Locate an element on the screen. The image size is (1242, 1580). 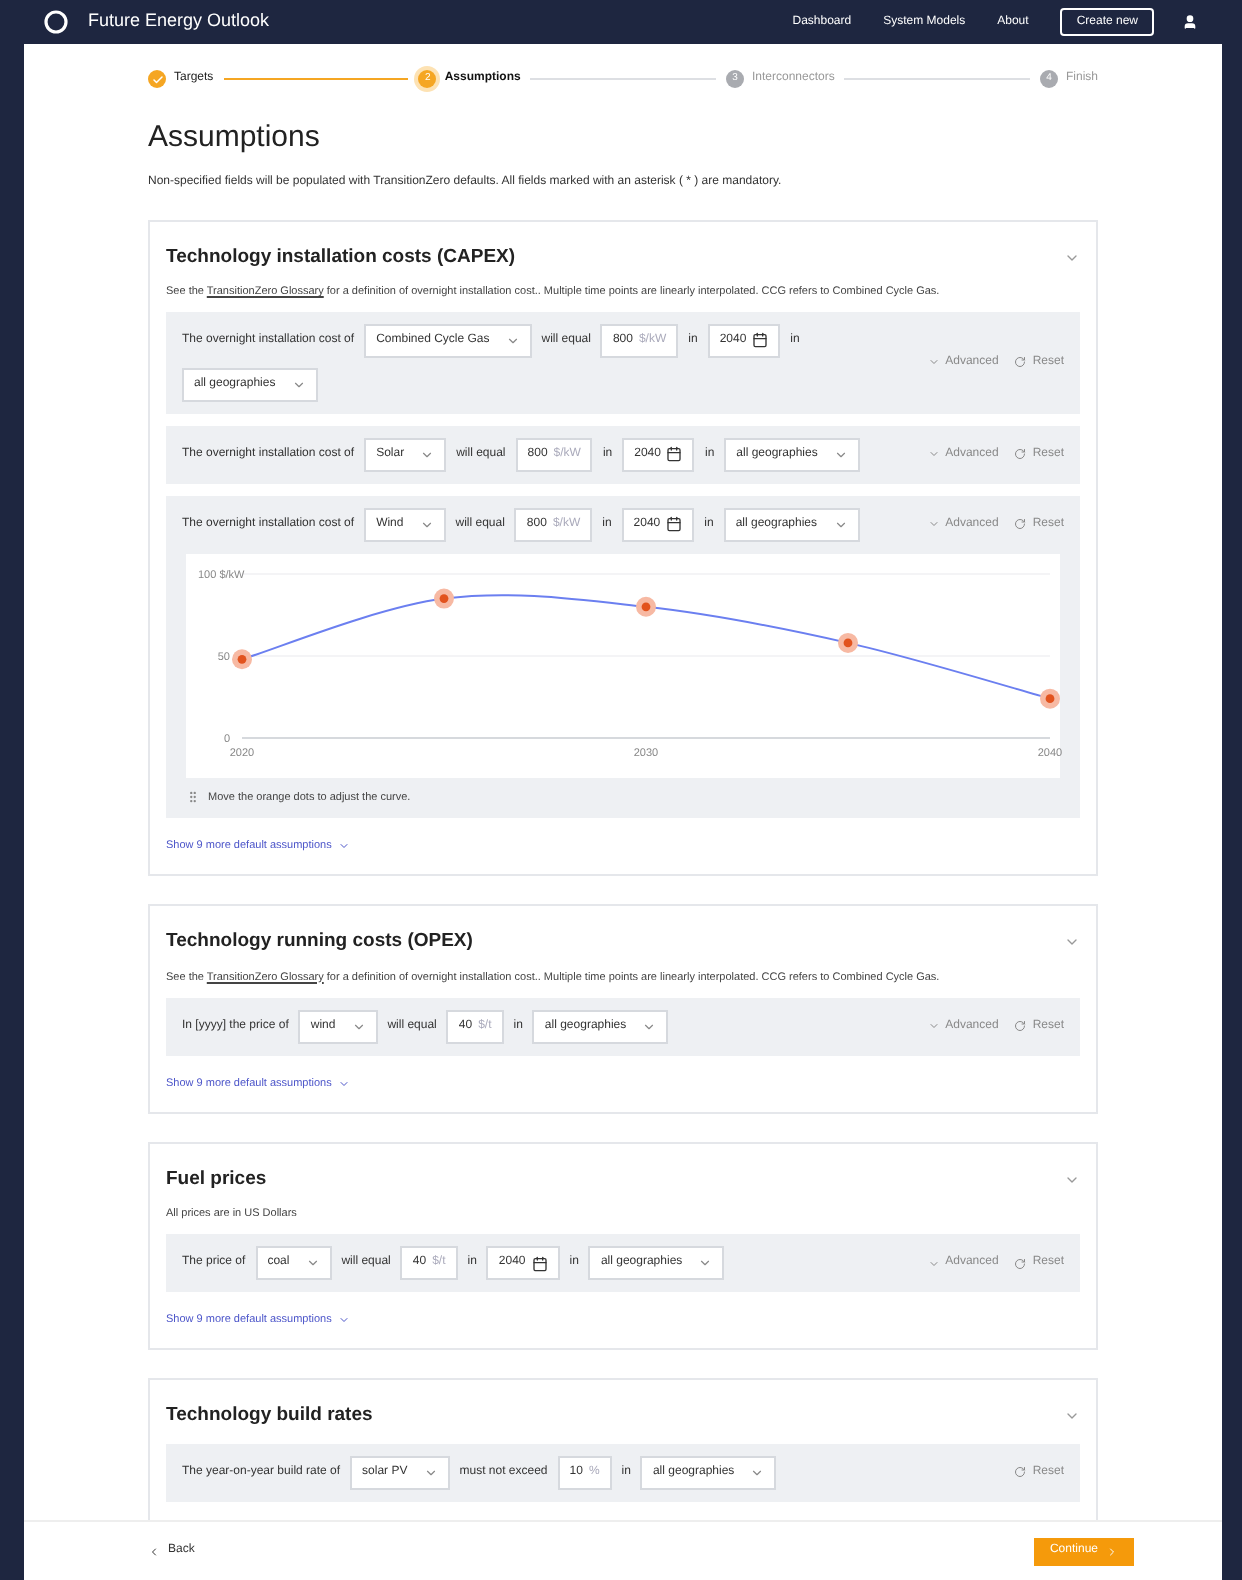
logo-icon is located at coordinates (56, 22).